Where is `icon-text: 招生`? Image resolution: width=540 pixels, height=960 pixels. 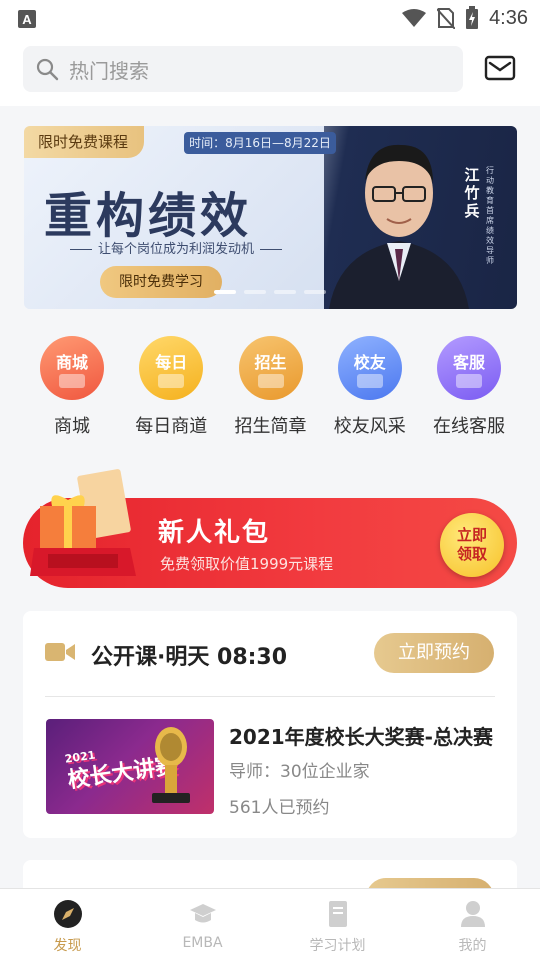 icon-text: 招生 is located at coordinates (270, 362).